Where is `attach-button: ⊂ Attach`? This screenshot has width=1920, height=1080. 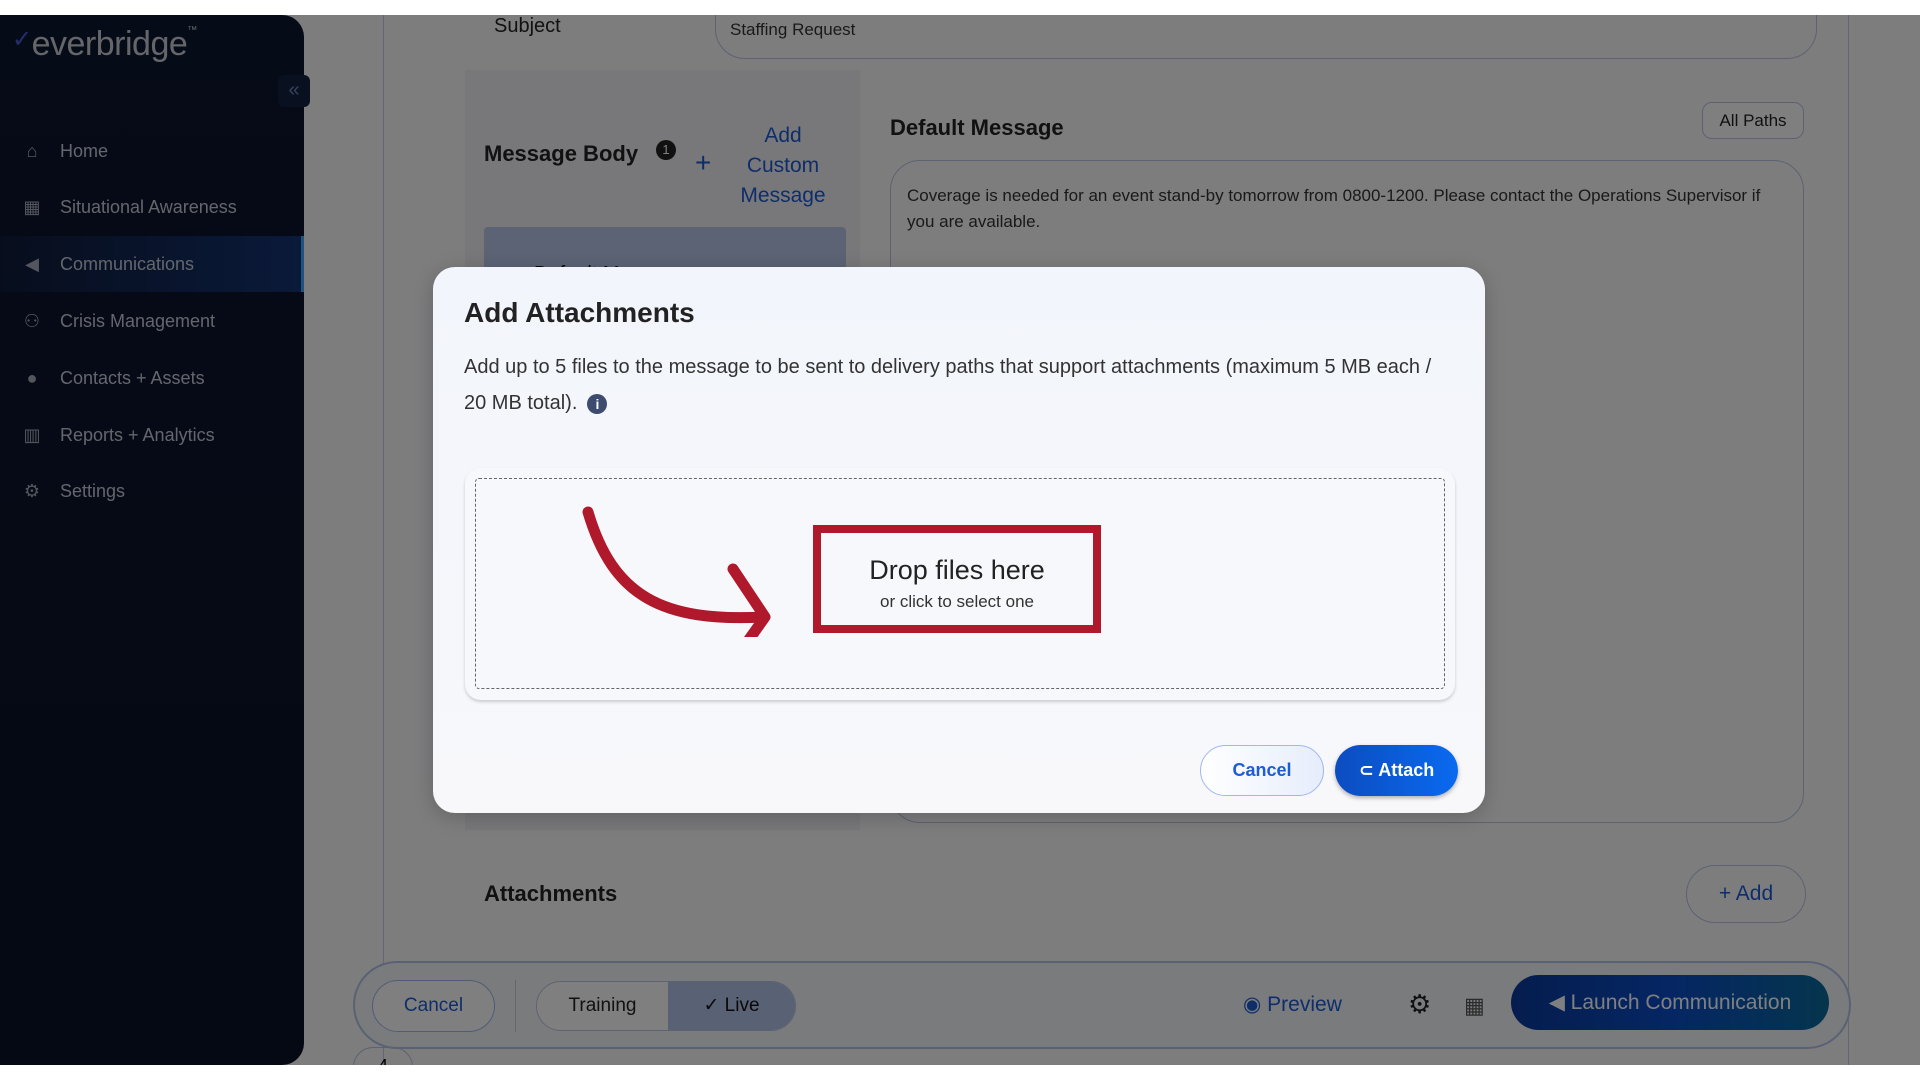
attach-button: ⊂ Attach is located at coordinates (1396, 770).